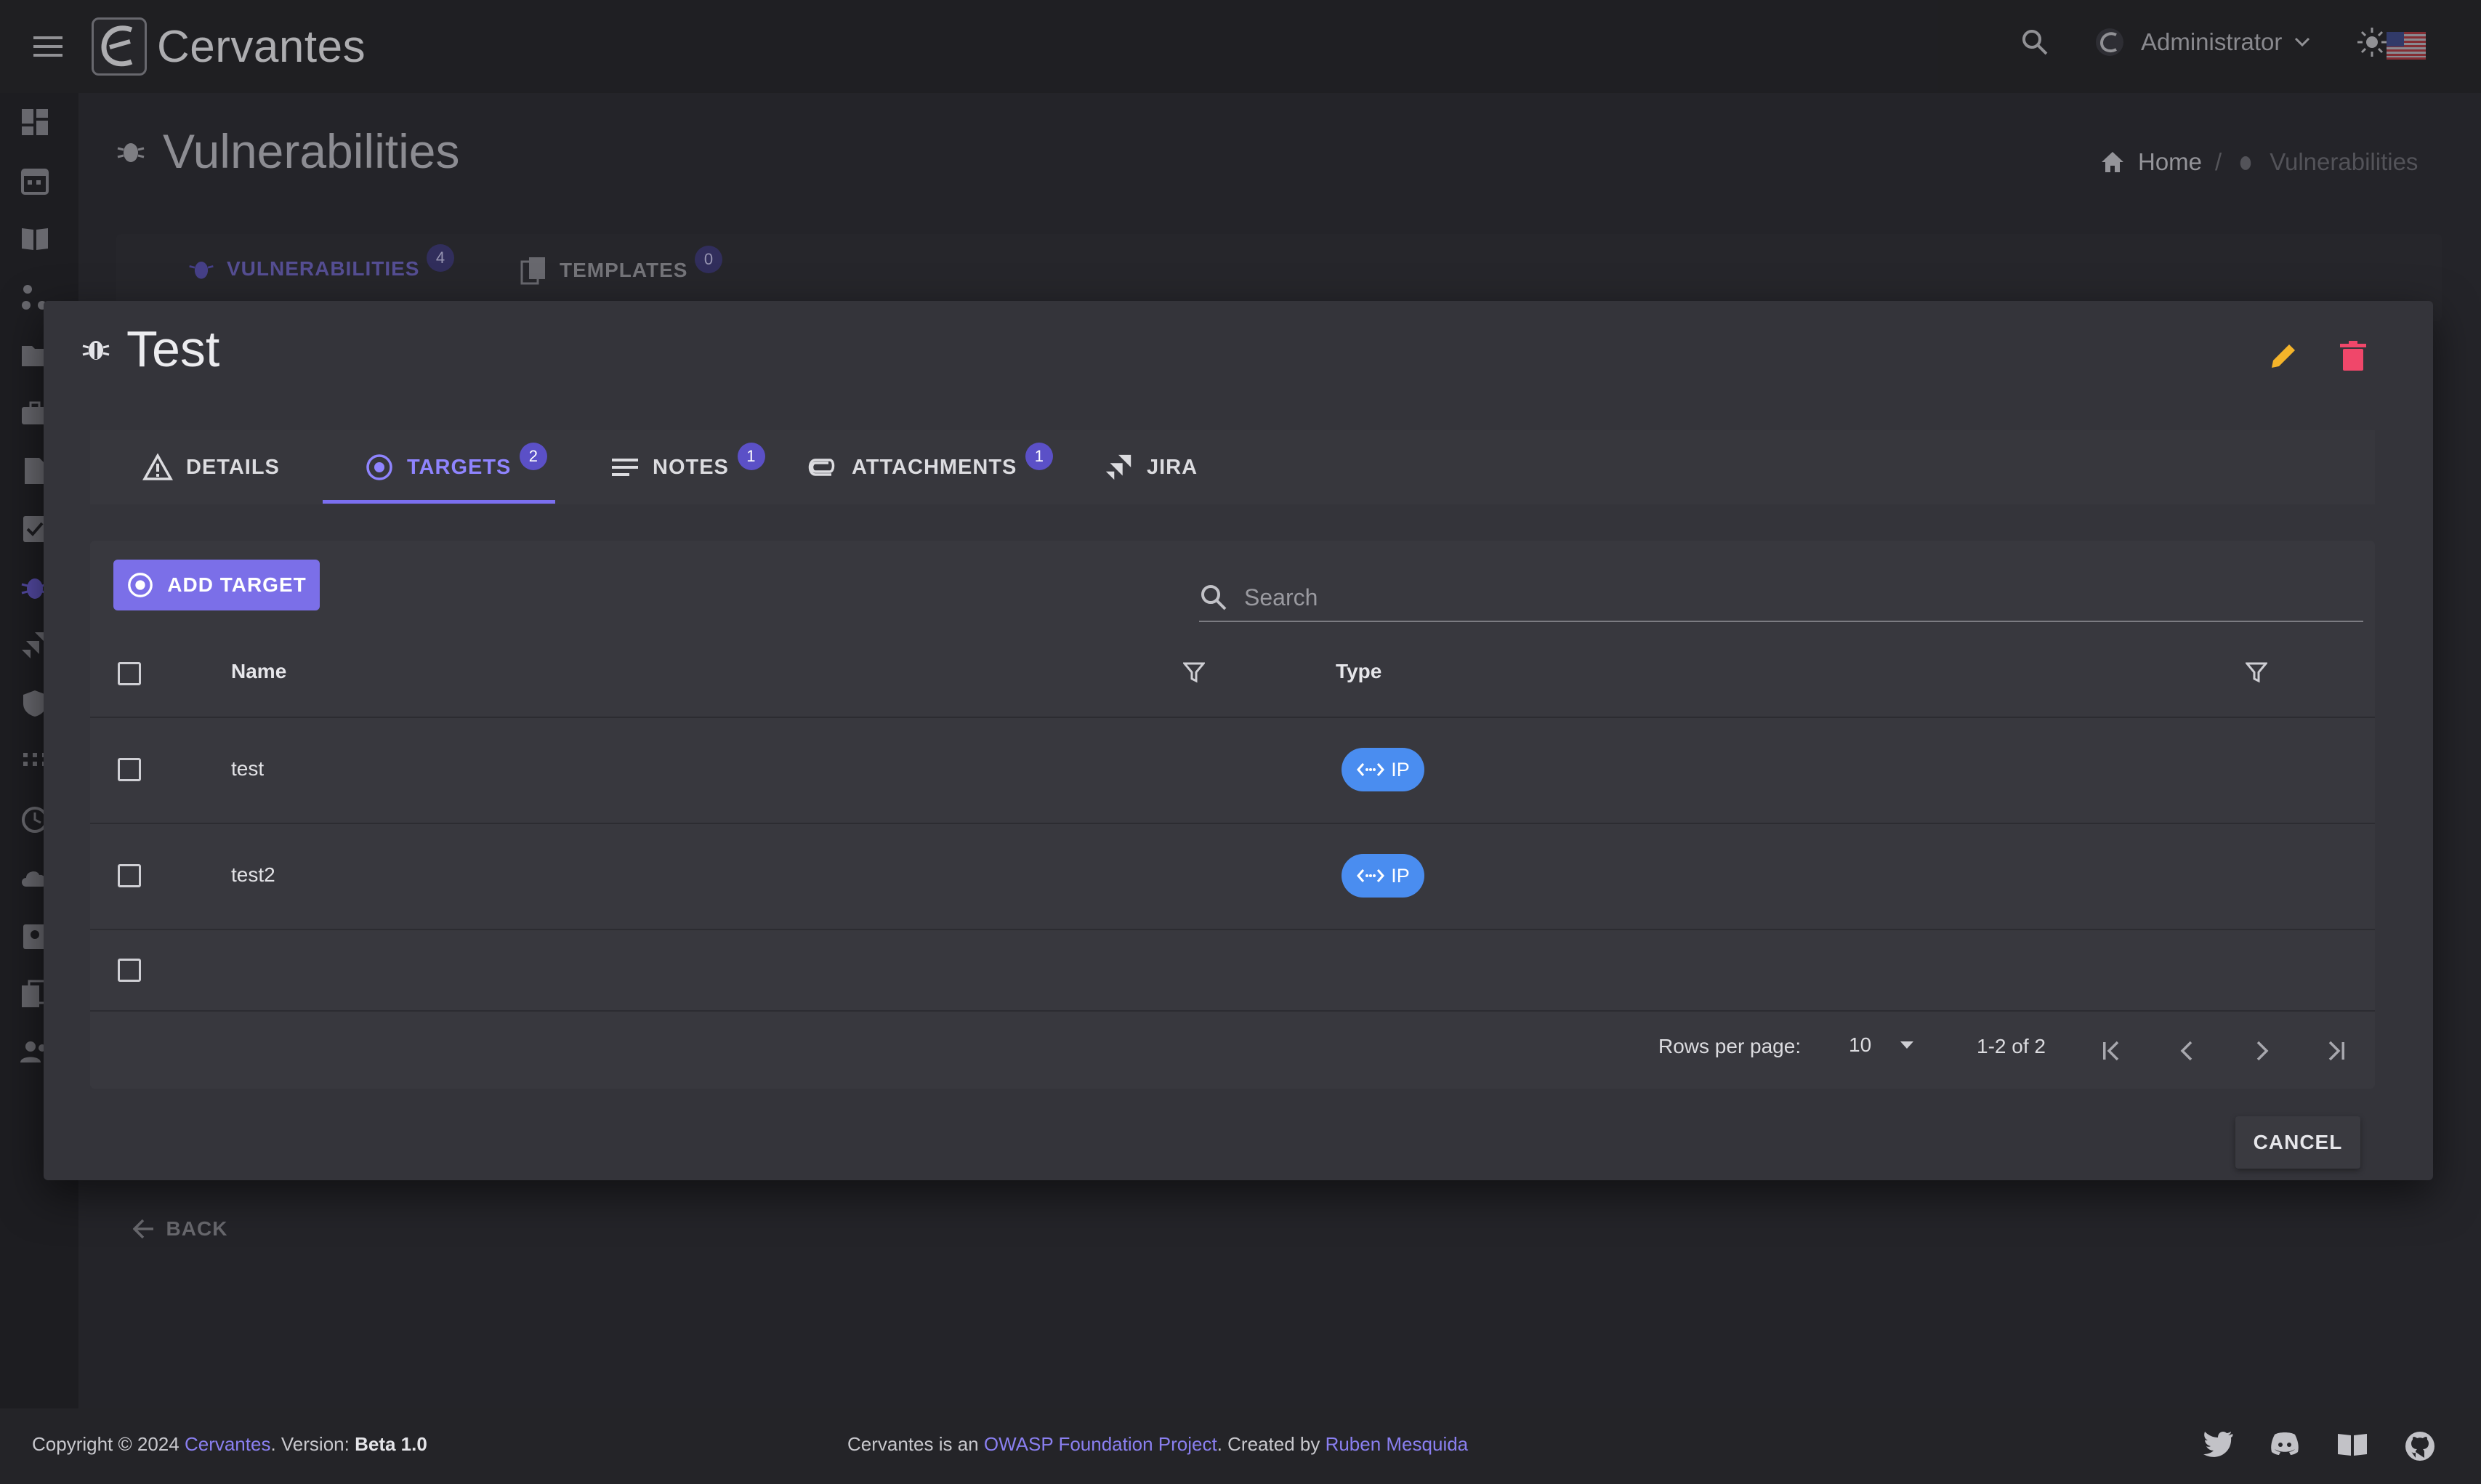 This screenshot has width=2481, height=1484. What do you see at coordinates (1882, 1045) in the screenshot?
I see `rows-per-page-select: 10` at bounding box center [1882, 1045].